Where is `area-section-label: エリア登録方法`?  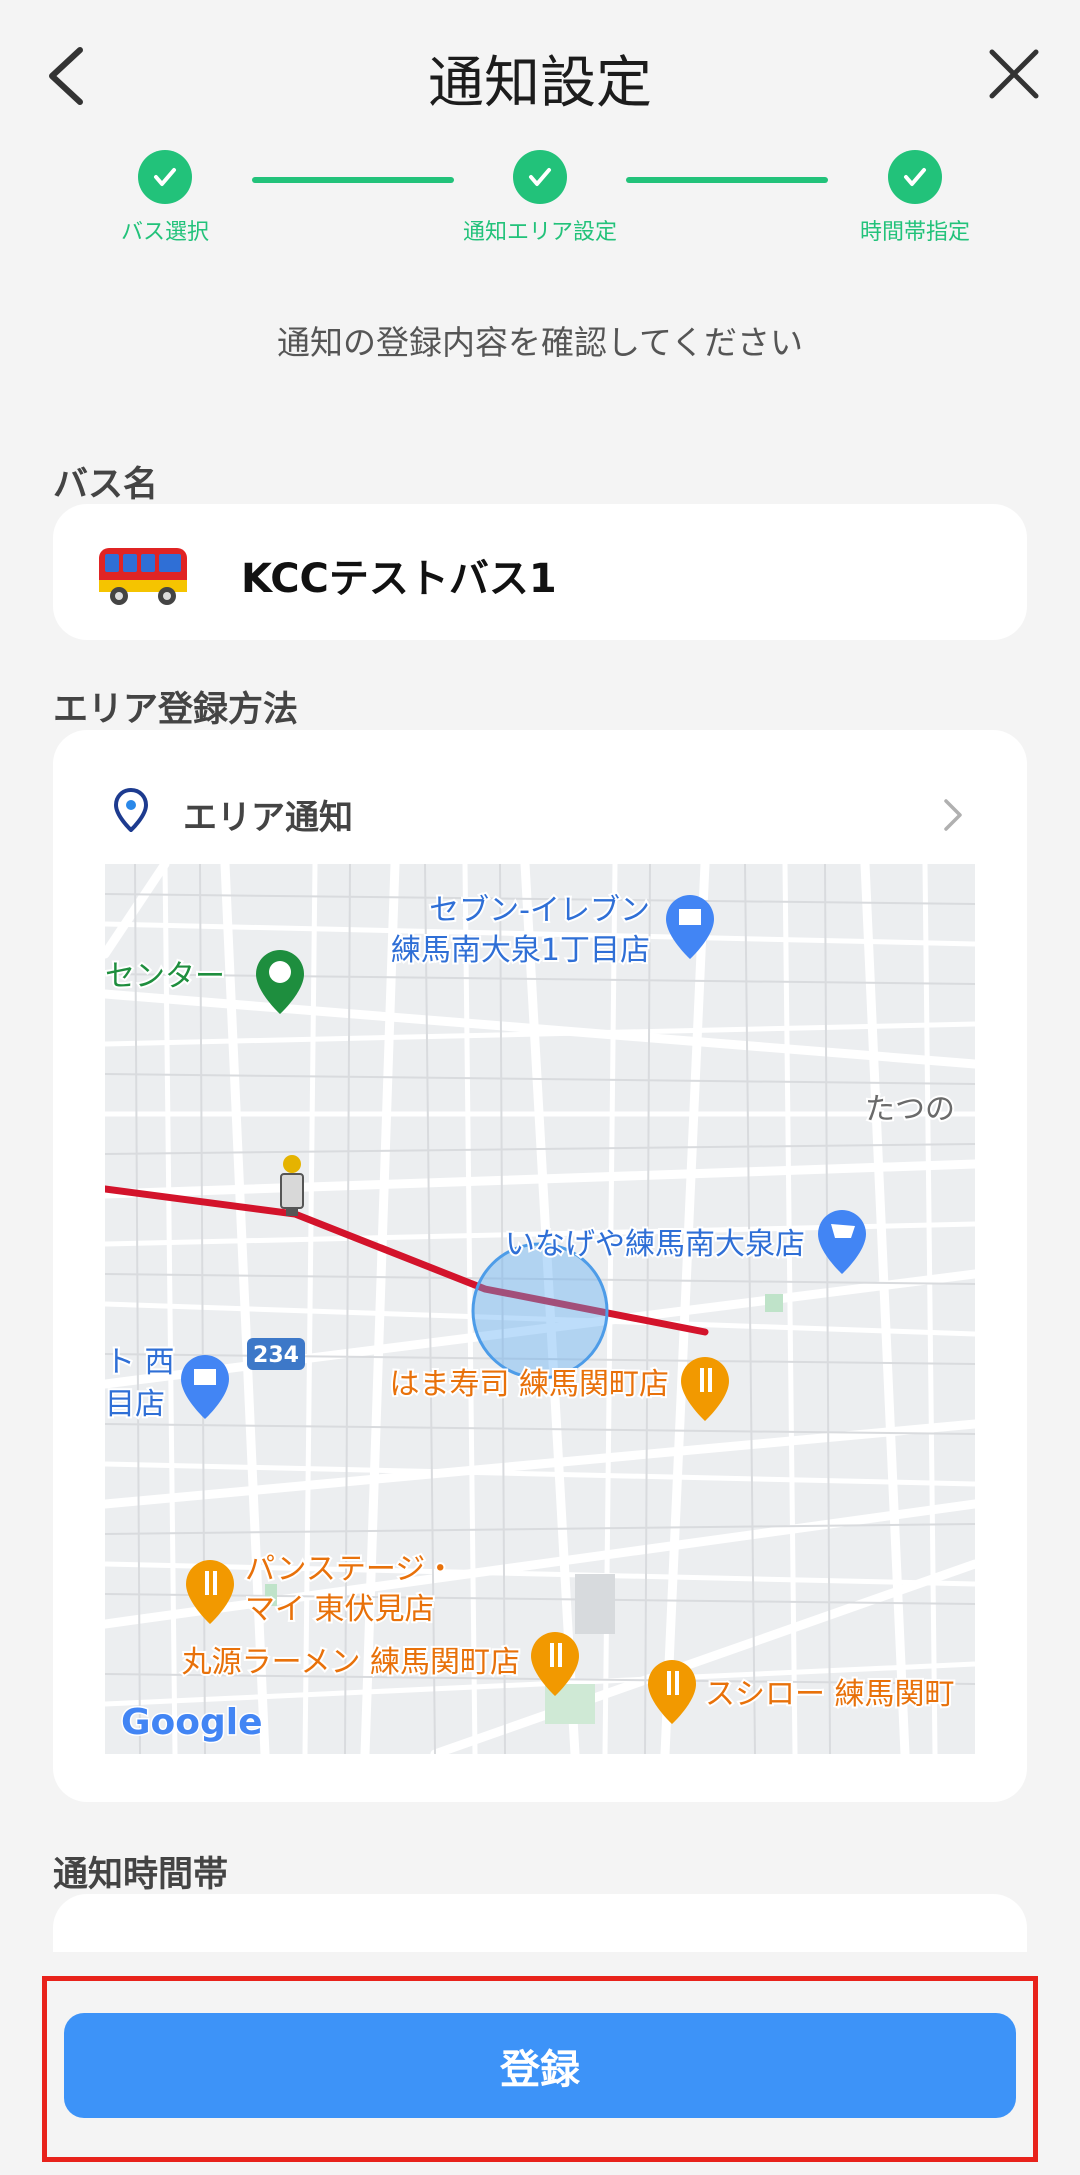
area-section-label: エリア登録方法 is located at coordinates (176, 710).